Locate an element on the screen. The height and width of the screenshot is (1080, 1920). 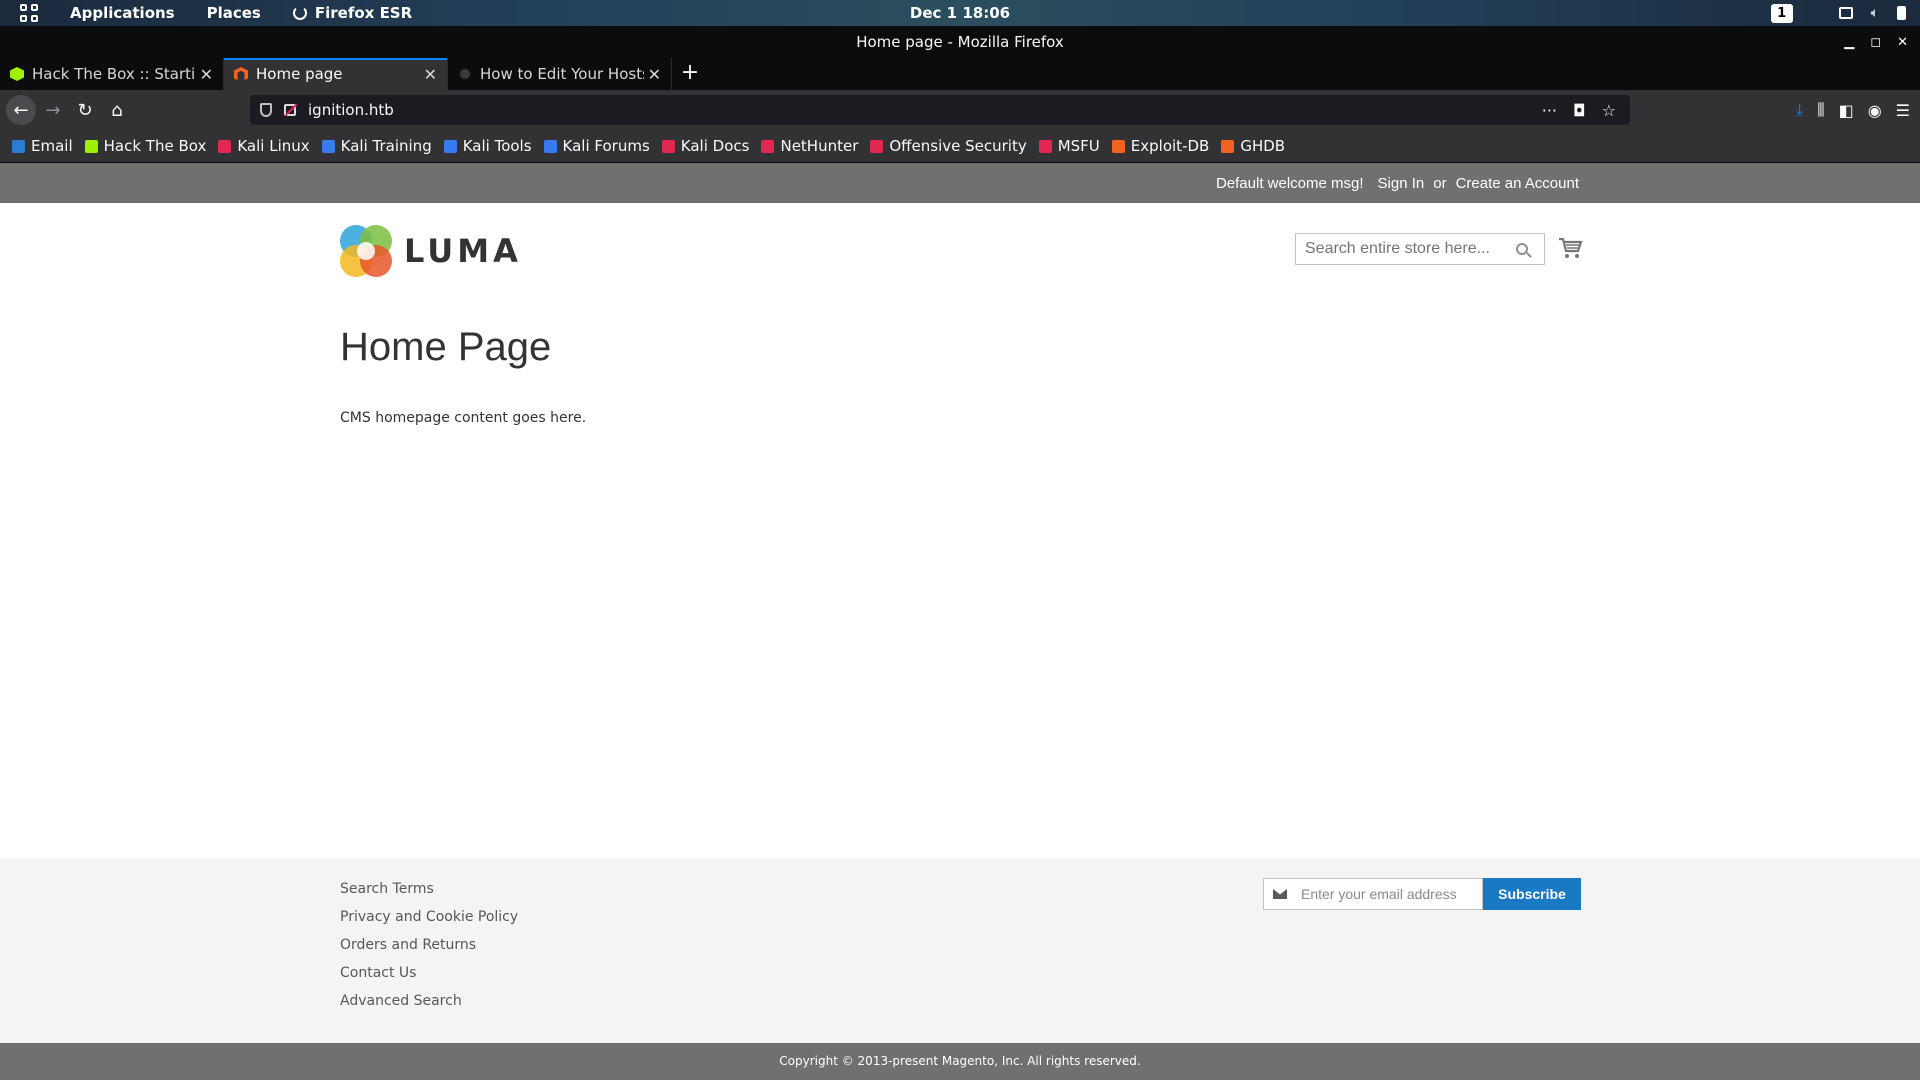
bookmark-label: Kali Docs is located at coordinates (715, 146).